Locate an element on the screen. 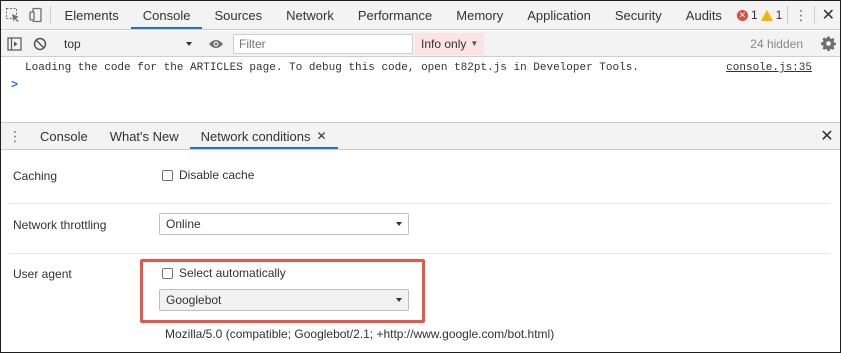 This screenshot has height=353, width=841. highlight-box is located at coordinates (282, 291).